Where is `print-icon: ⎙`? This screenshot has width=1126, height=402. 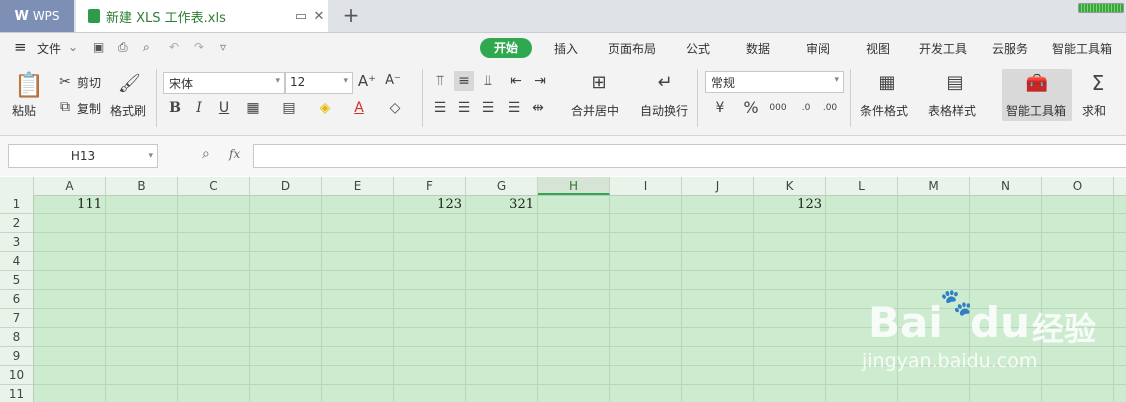
print-icon: ⎙ is located at coordinates (123, 47).